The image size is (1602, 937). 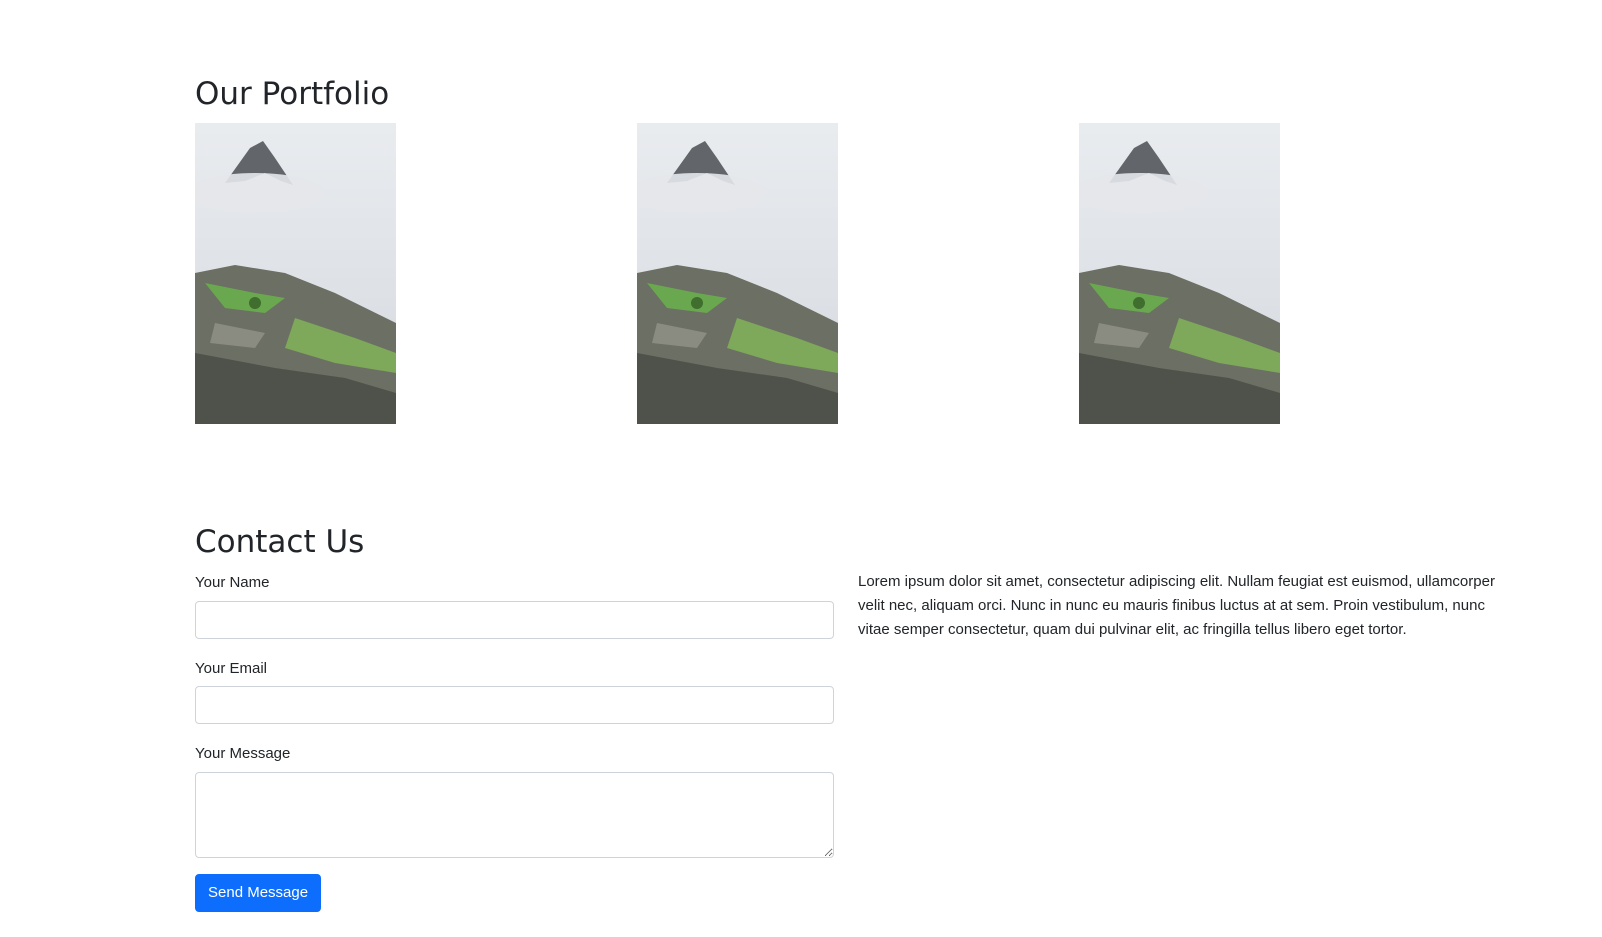 What do you see at coordinates (514, 619) in the screenshot?
I see `name-field` at bounding box center [514, 619].